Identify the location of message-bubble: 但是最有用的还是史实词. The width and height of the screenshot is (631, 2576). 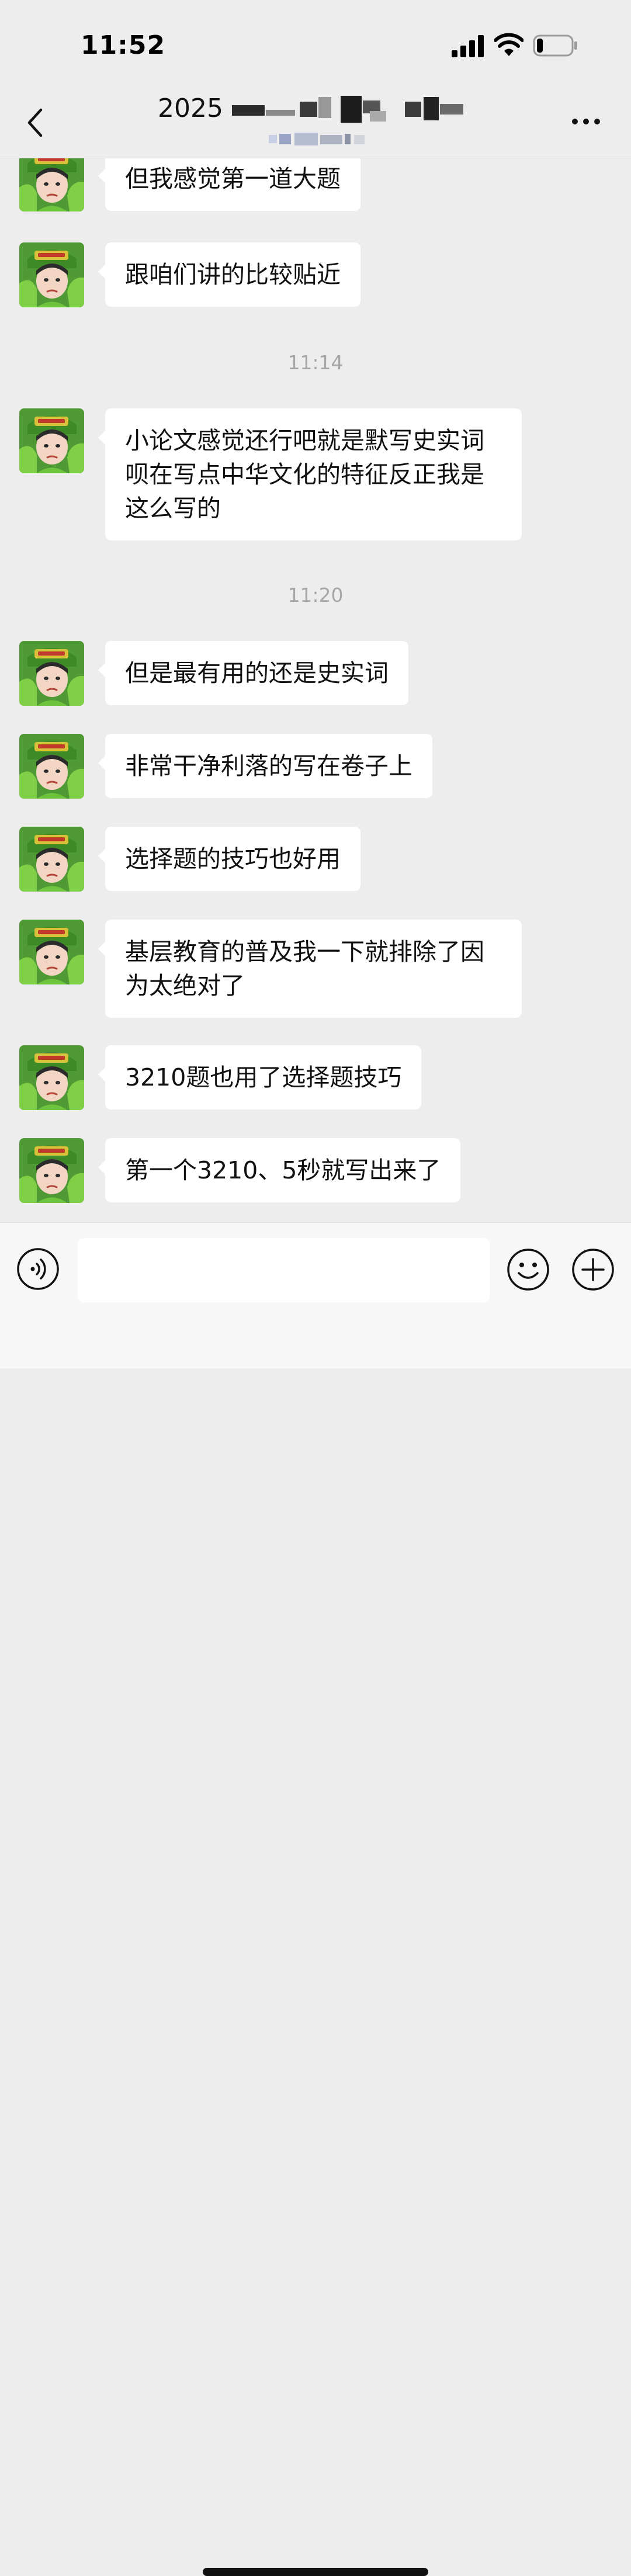
(253, 673).